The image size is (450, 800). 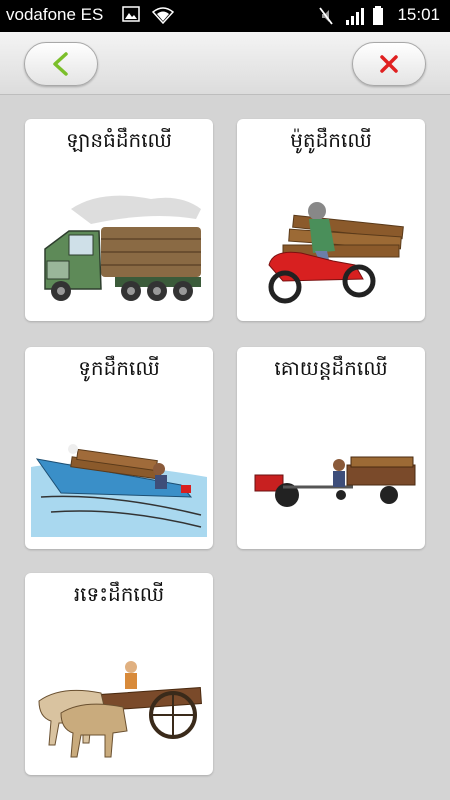 I want to click on status-bar: vodafone ES 15:01, so click(x=225, y=16).